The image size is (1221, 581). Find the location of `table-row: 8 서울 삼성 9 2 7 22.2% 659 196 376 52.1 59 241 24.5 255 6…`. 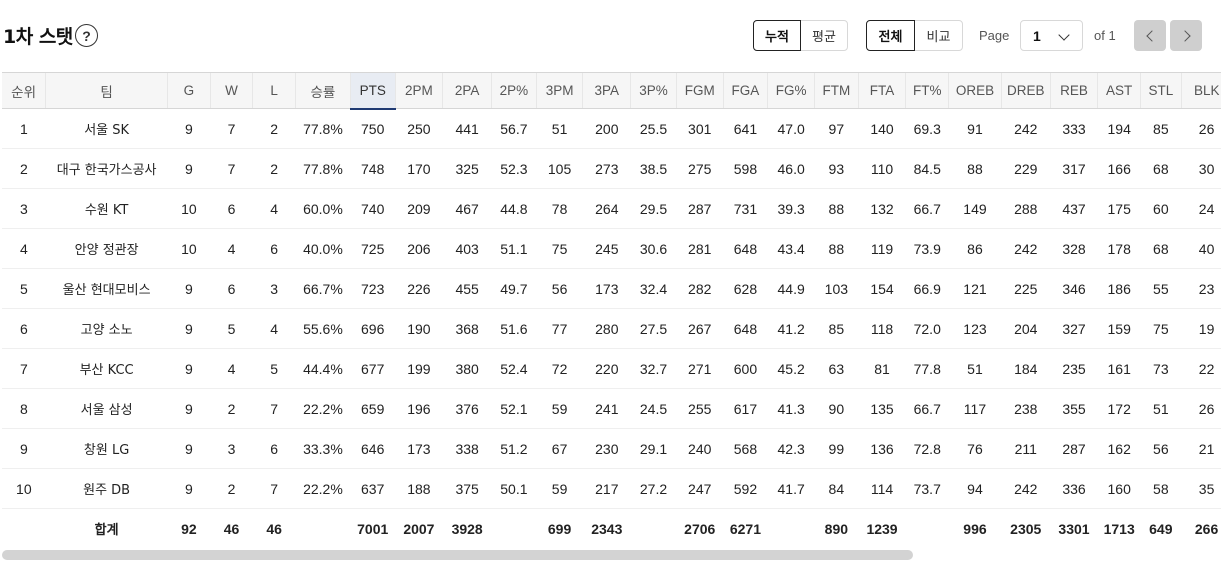

table-row: 8 서울 삼성 9 2 7 22.2% 659 196 376 52.1 59 241 24.5 255 6… is located at coordinates (611, 408).